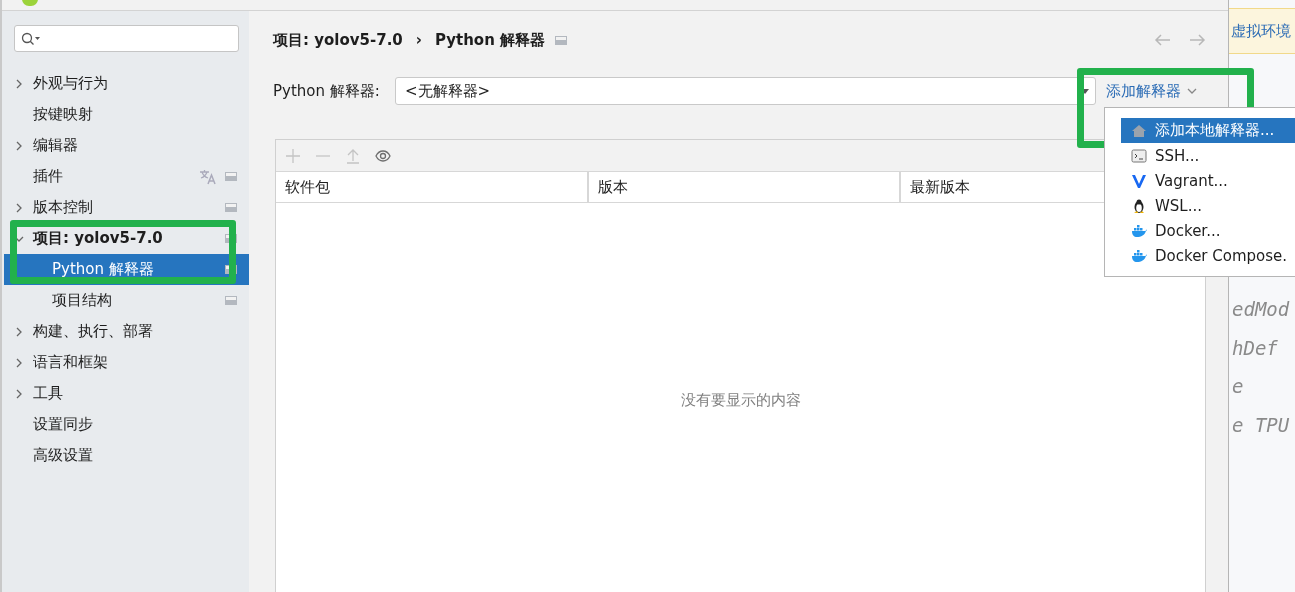  Describe the element at coordinates (126, 145) in the screenshot. I see `settings-tree-item: 编辑器` at that location.